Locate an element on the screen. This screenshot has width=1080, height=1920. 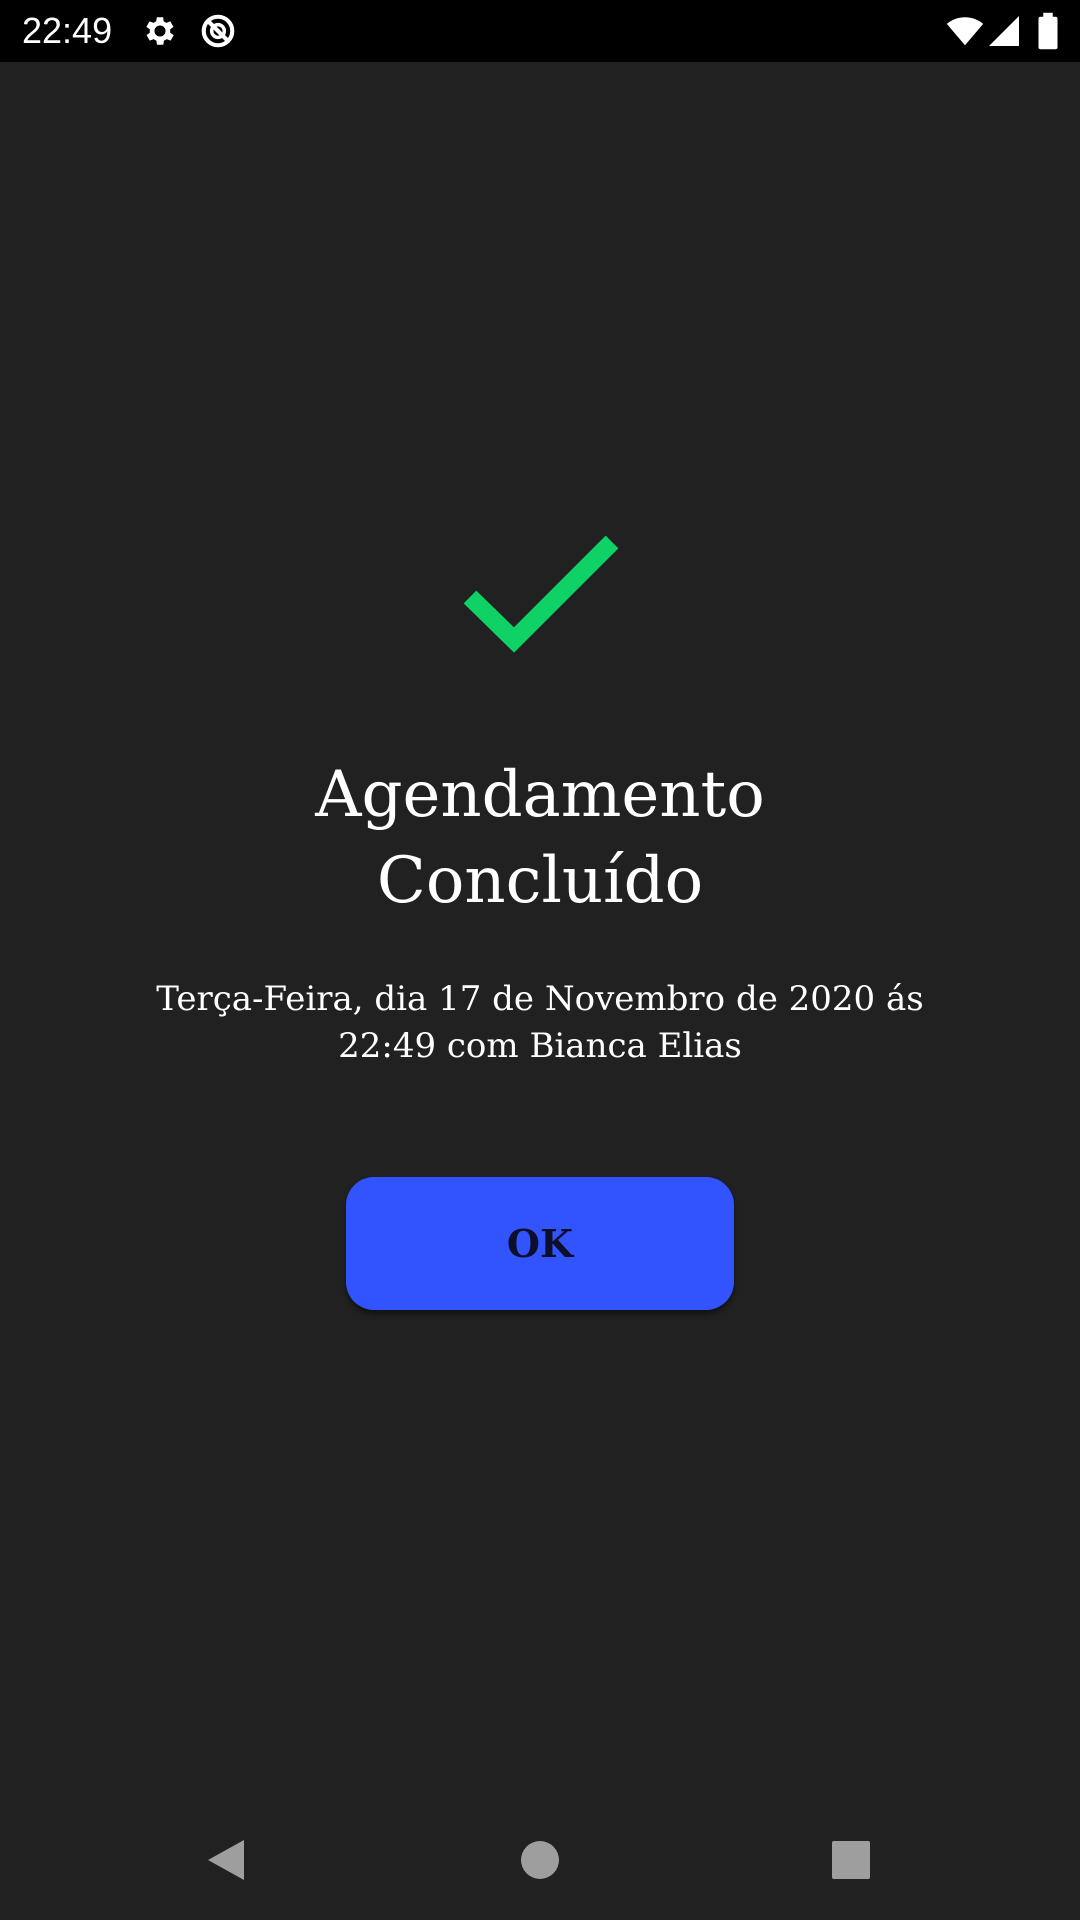
no-sync-icon is located at coordinates (218, 31).